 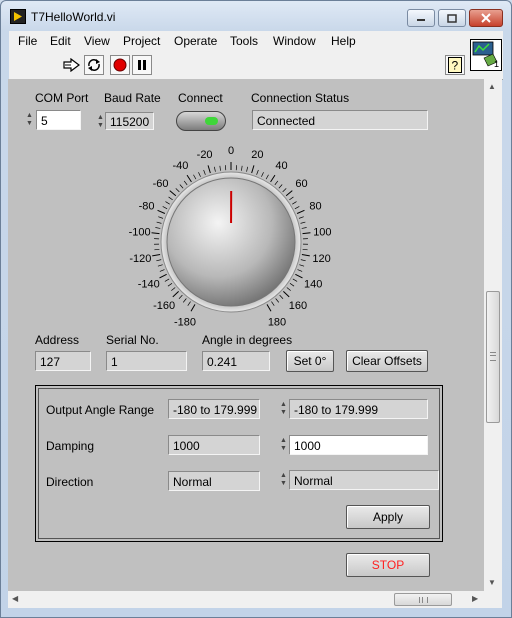 What do you see at coordinates (364, 480) in the screenshot?
I see `direction-select: Normal` at bounding box center [364, 480].